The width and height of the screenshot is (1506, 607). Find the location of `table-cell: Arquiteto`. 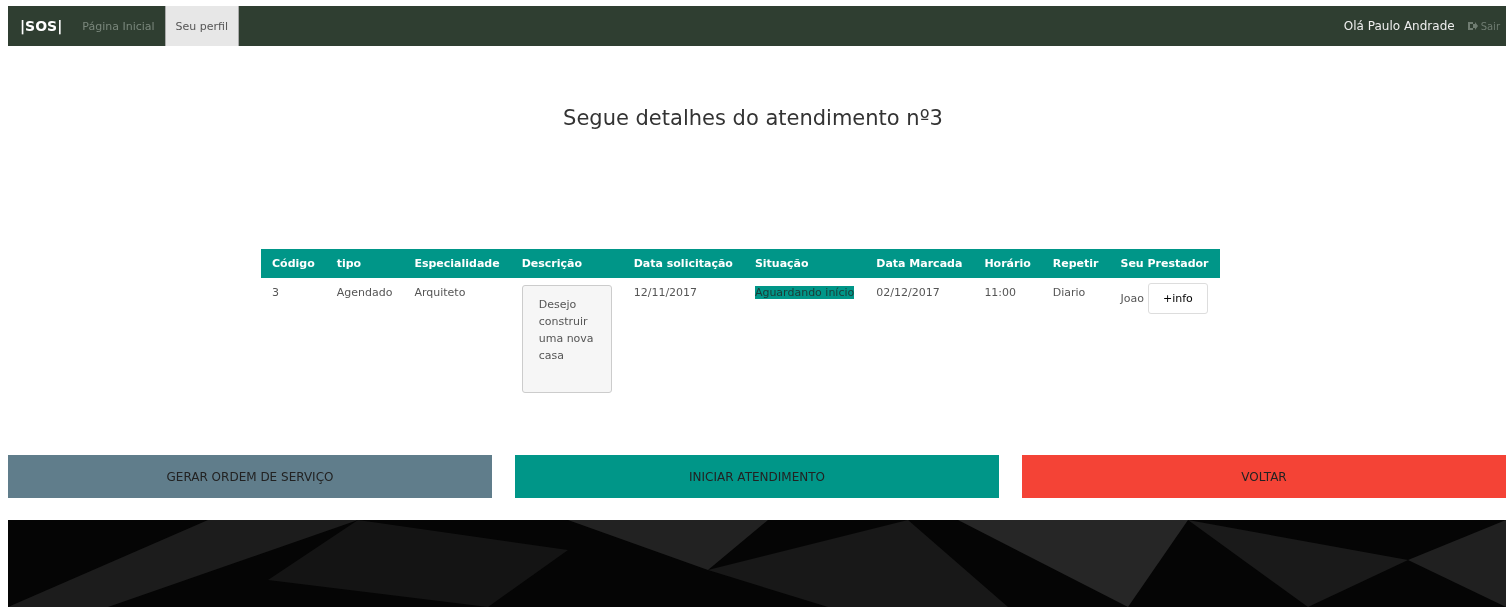

table-cell: Arquiteto is located at coordinates (440, 292).